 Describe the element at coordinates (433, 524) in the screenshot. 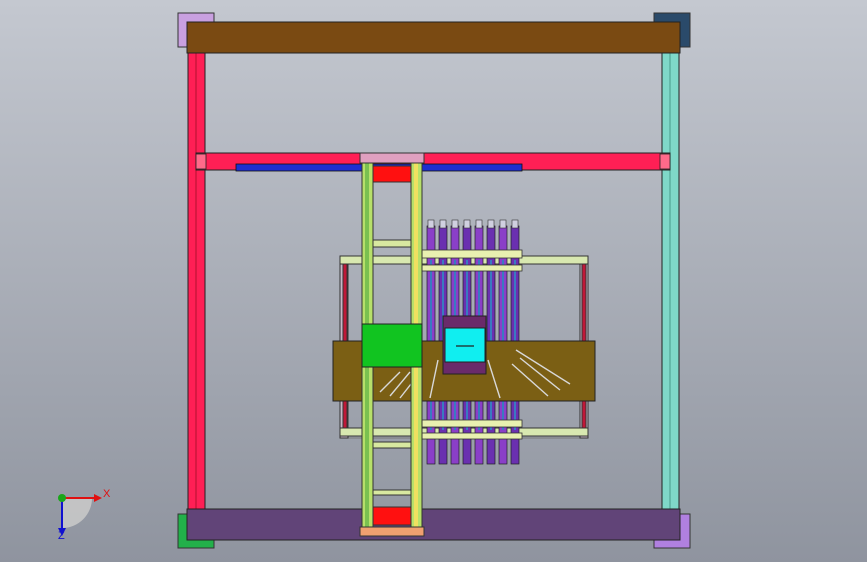

I see `bottom-beam` at that location.